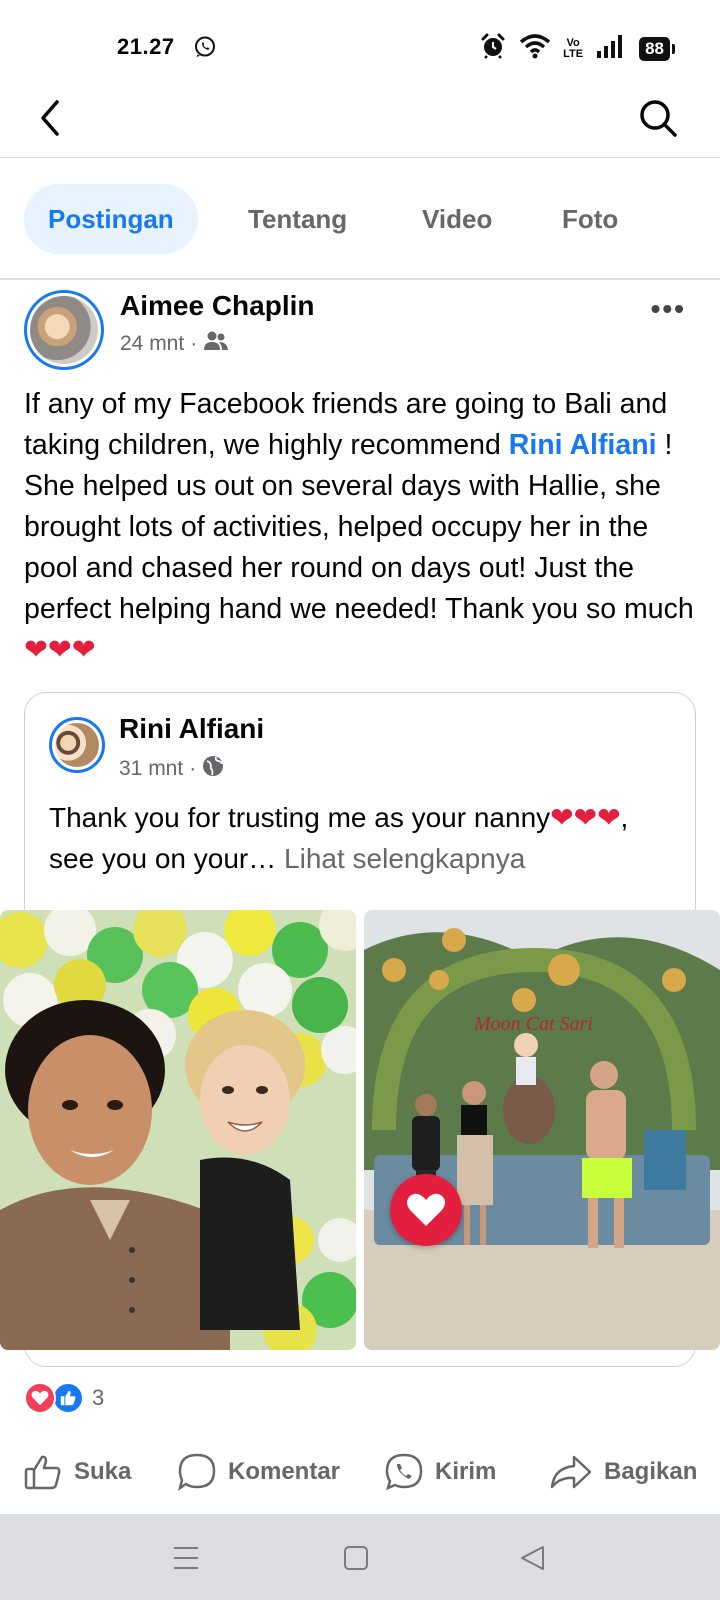 The width and height of the screenshot is (720, 1600). I want to click on heart-icon, so click(426, 1209).